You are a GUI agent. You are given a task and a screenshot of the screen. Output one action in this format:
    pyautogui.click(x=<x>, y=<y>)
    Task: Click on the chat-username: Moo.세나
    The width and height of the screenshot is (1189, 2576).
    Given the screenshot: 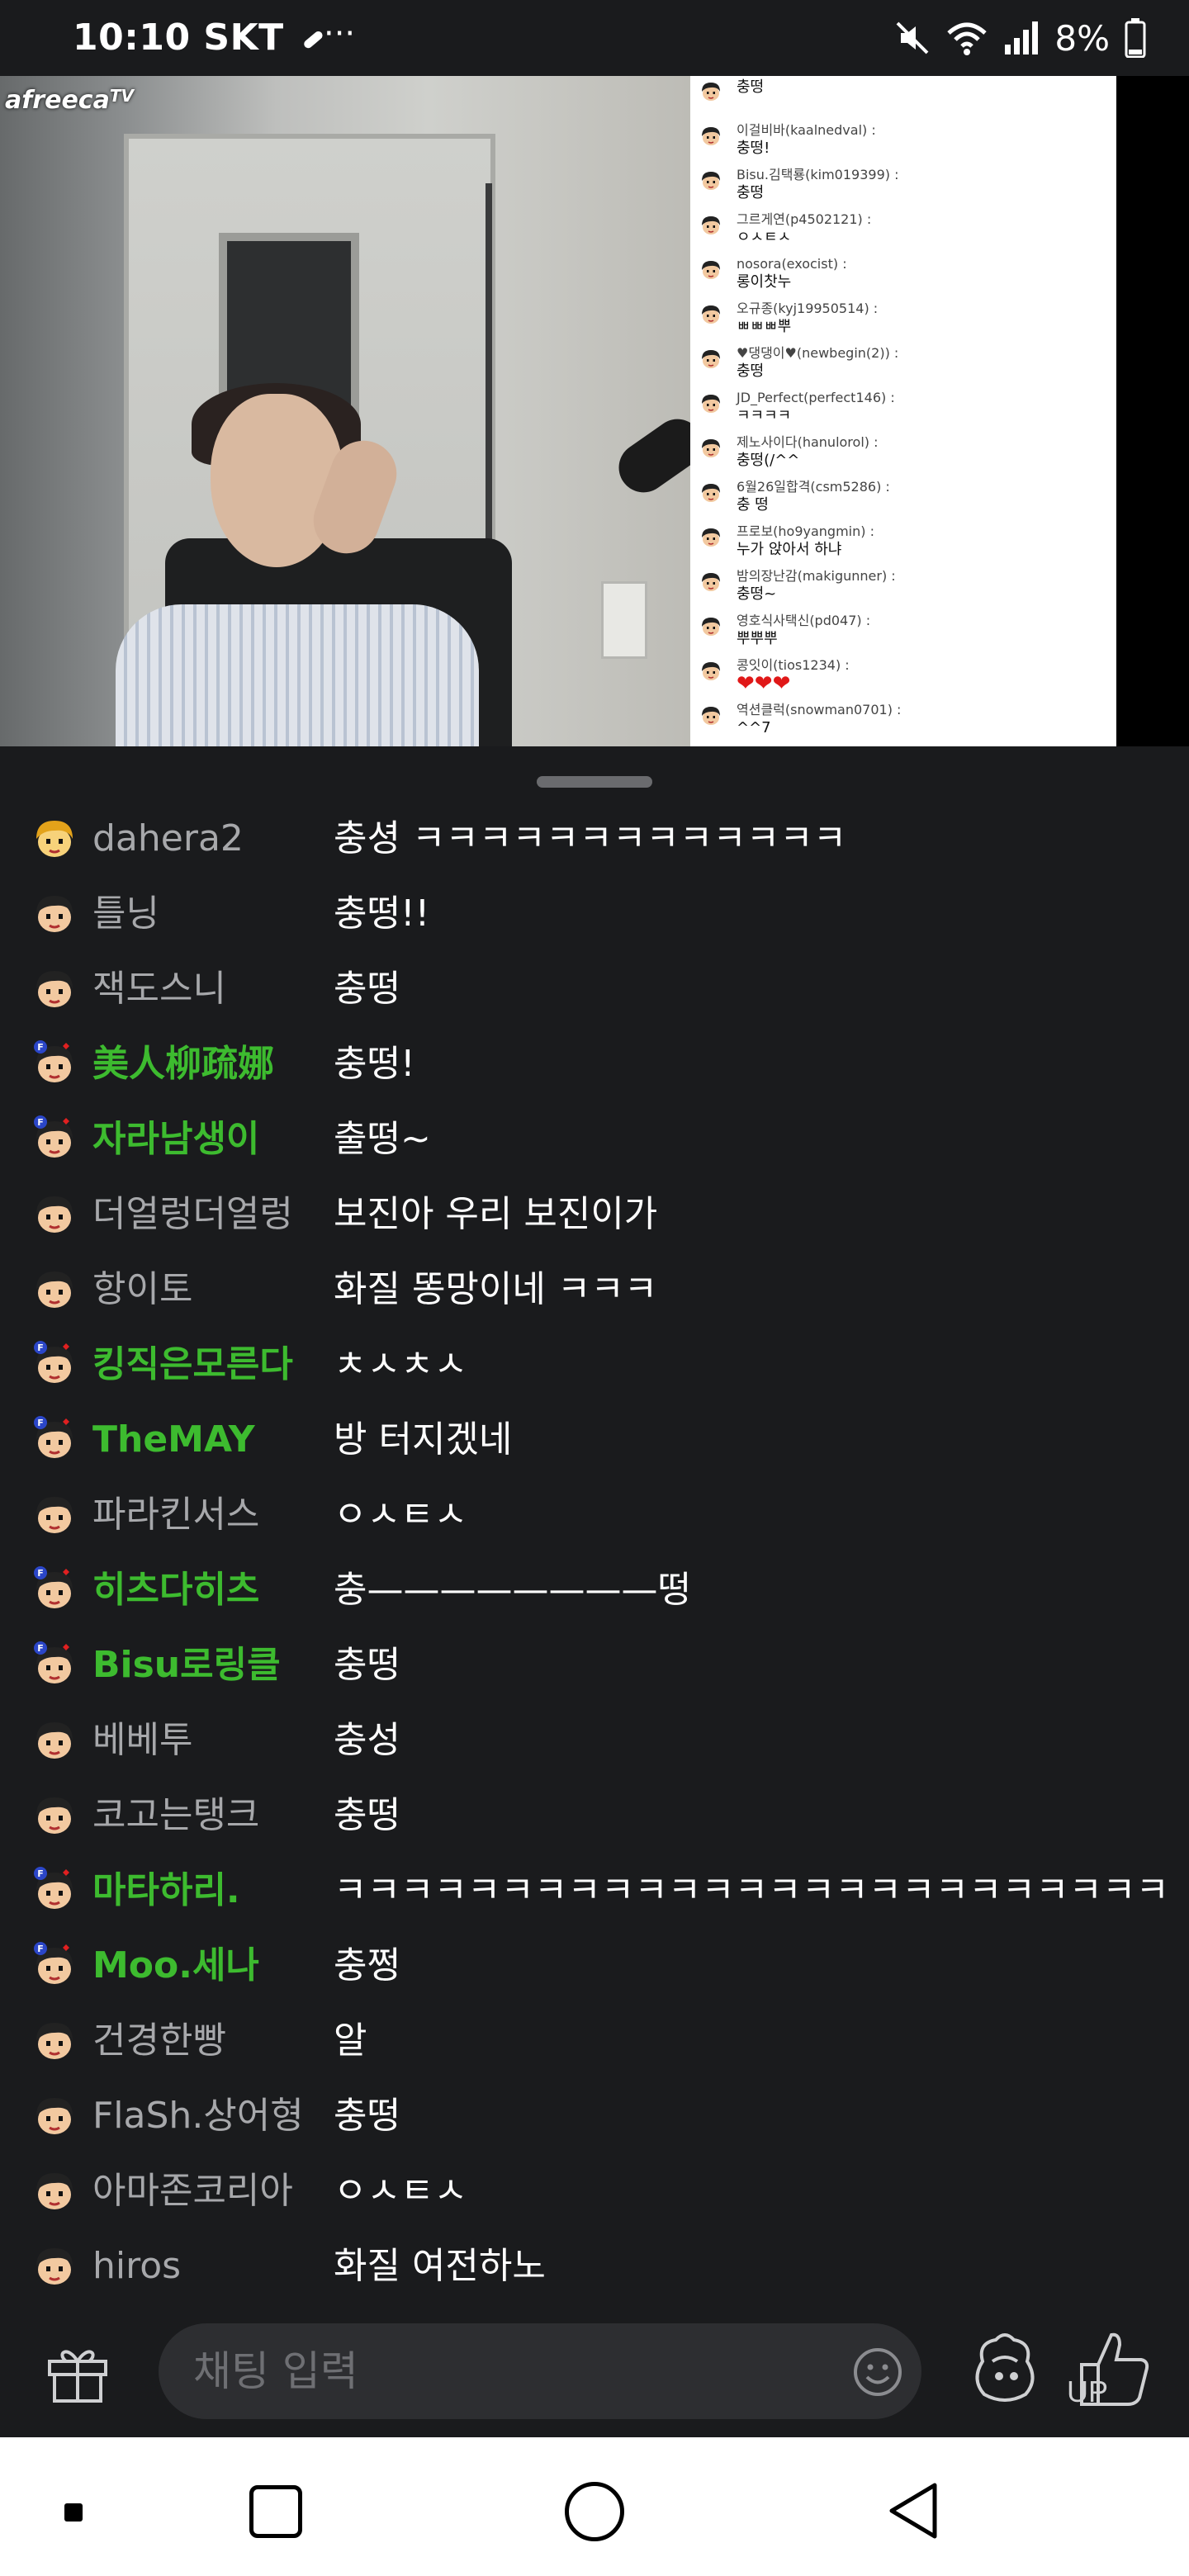 What is the action you would take?
    pyautogui.click(x=175, y=1965)
    